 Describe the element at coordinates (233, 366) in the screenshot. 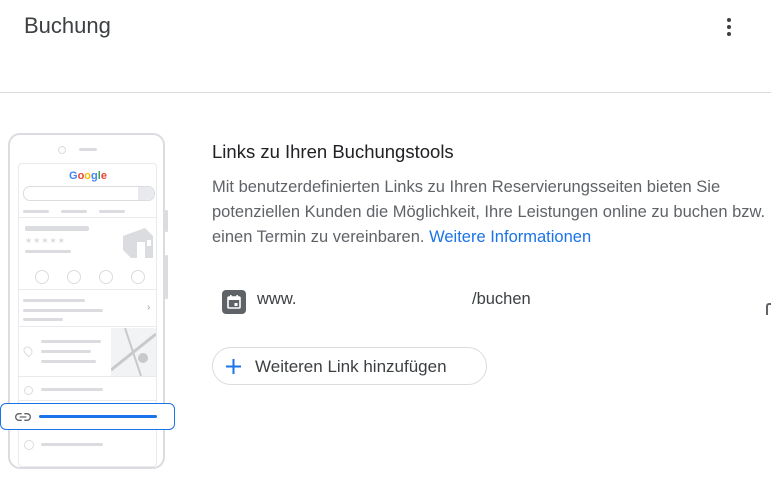

I see `plus-icon` at that location.